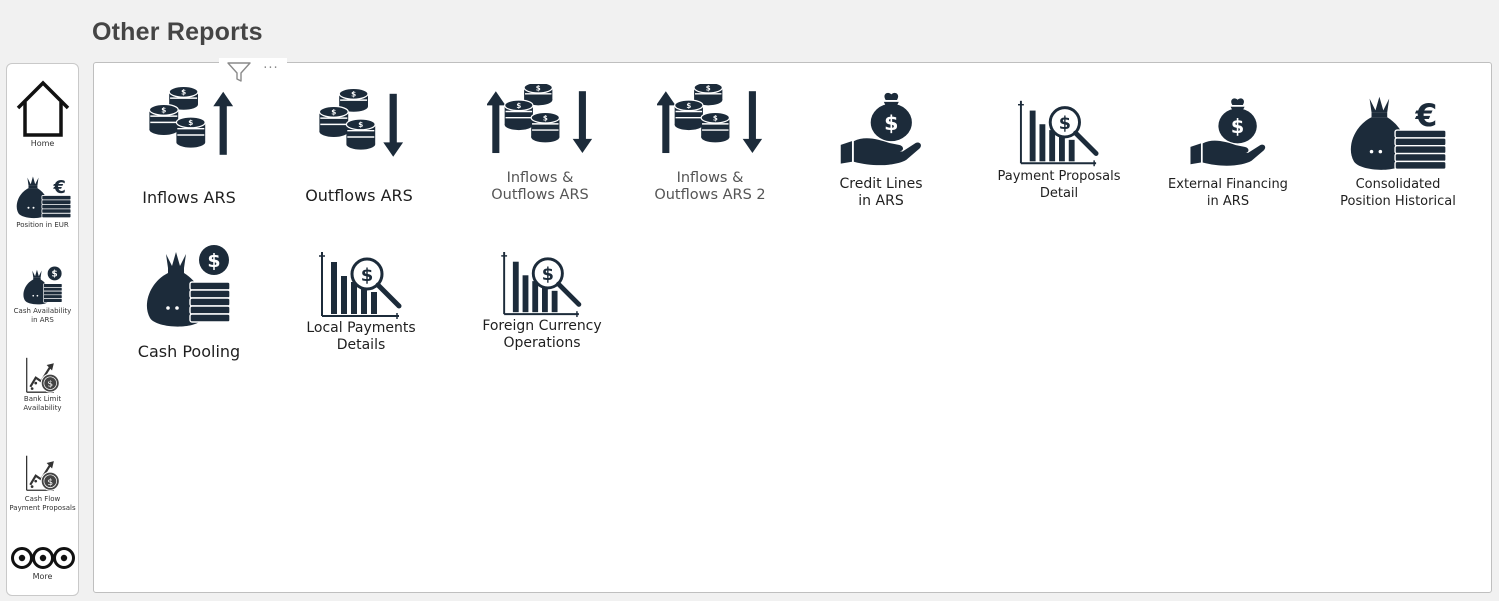 This screenshot has width=1499, height=601. I want to click on report-tile-label: External Financing in ARS, so click(1228, 193).